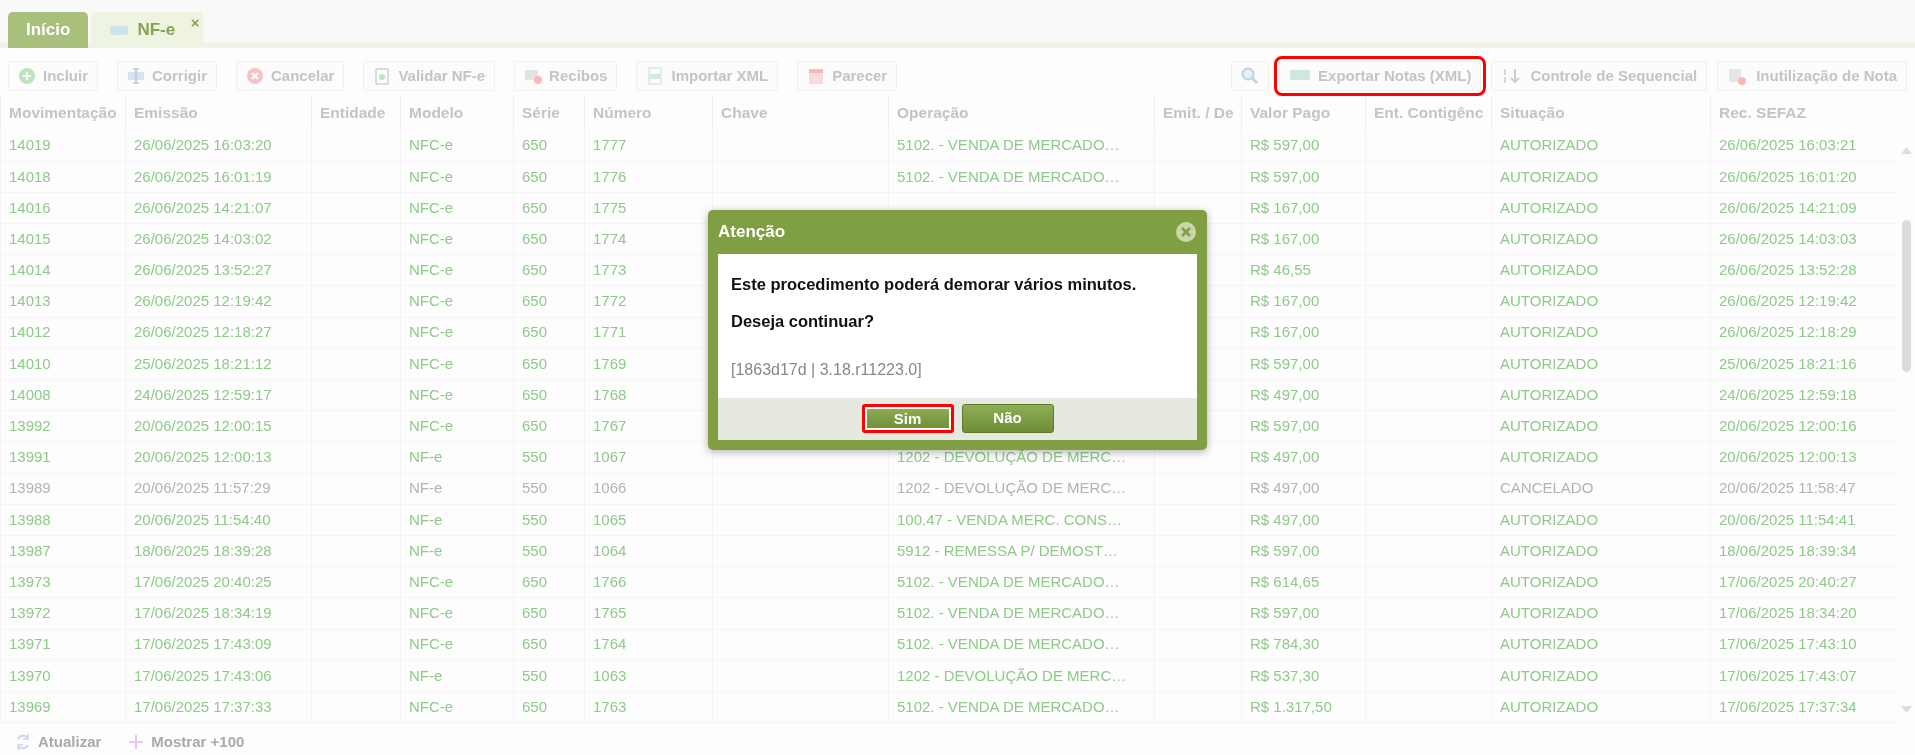 This screenshot has width=1915, height=755. What do you see at coordinates (1803, 113) in the screenshot?
I see `column-header: Rec. SEFAZ` at bounding box center [1803, 113].